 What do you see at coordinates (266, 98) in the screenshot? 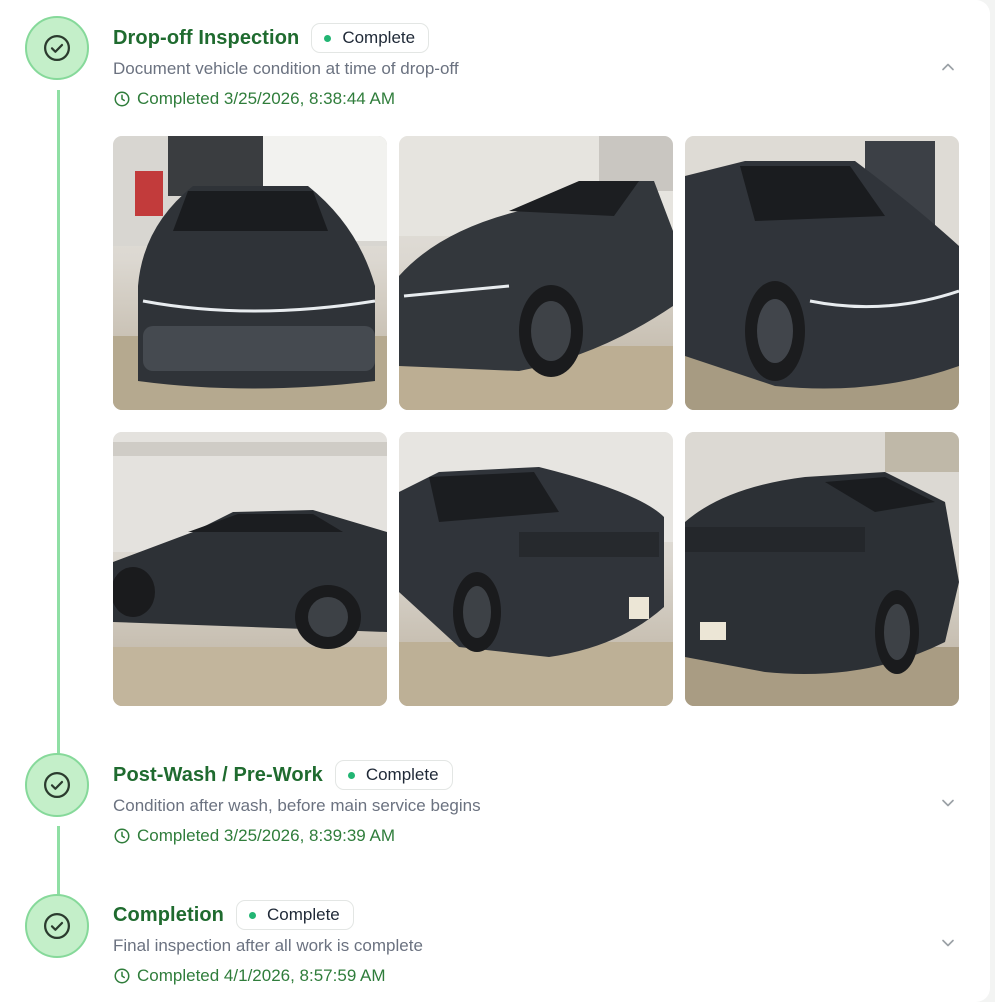
I see `completed-text: Completed 3/25/2026, 8:38:44 AM` at bounding box center [266, 98].